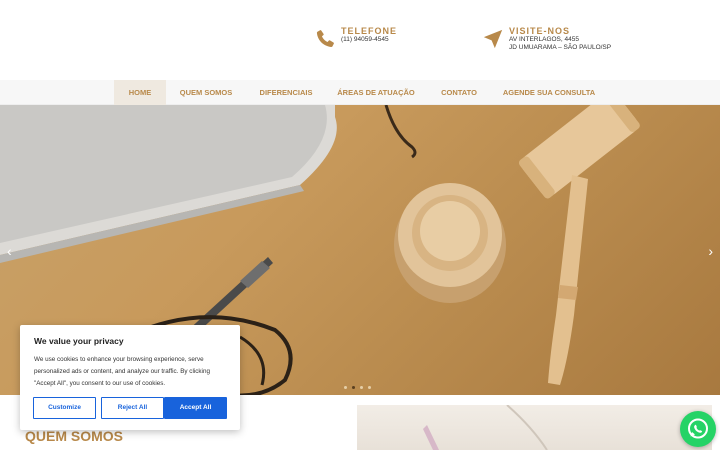  Describe the element at coordinates (710, 251) in the screenshot. I see `slider-next-arrow: ›` at that location.